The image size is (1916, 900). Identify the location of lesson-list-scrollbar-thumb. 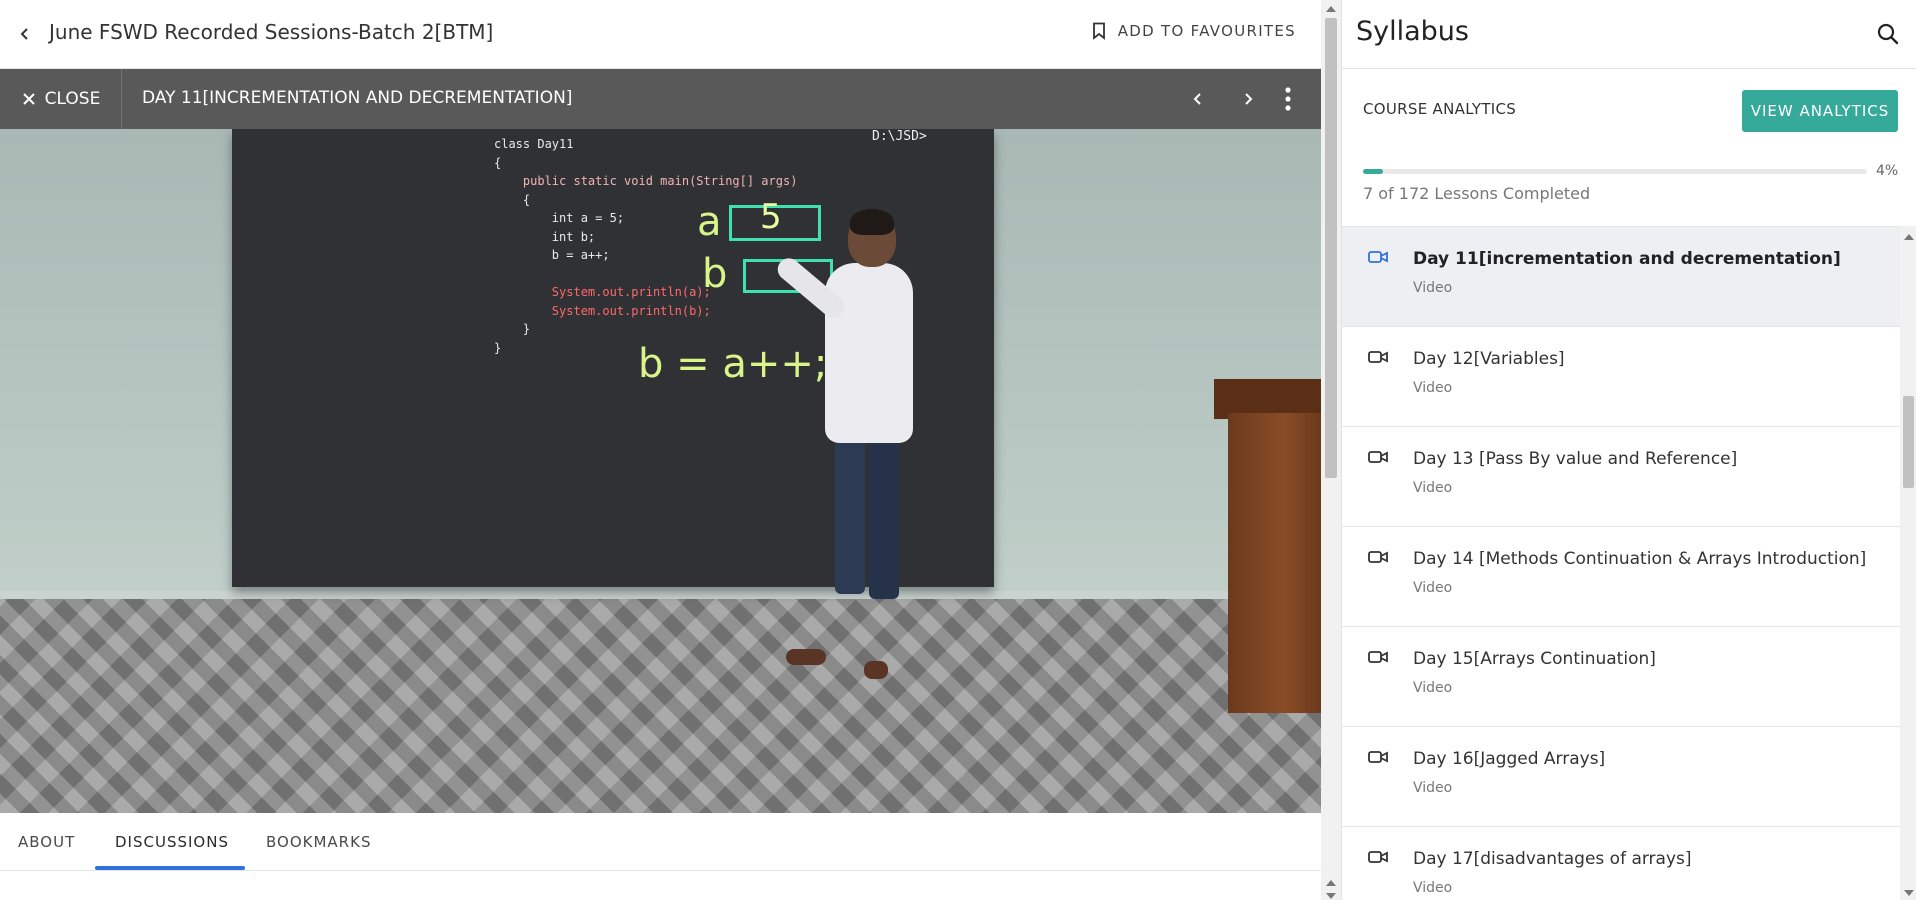
(1908, 442).